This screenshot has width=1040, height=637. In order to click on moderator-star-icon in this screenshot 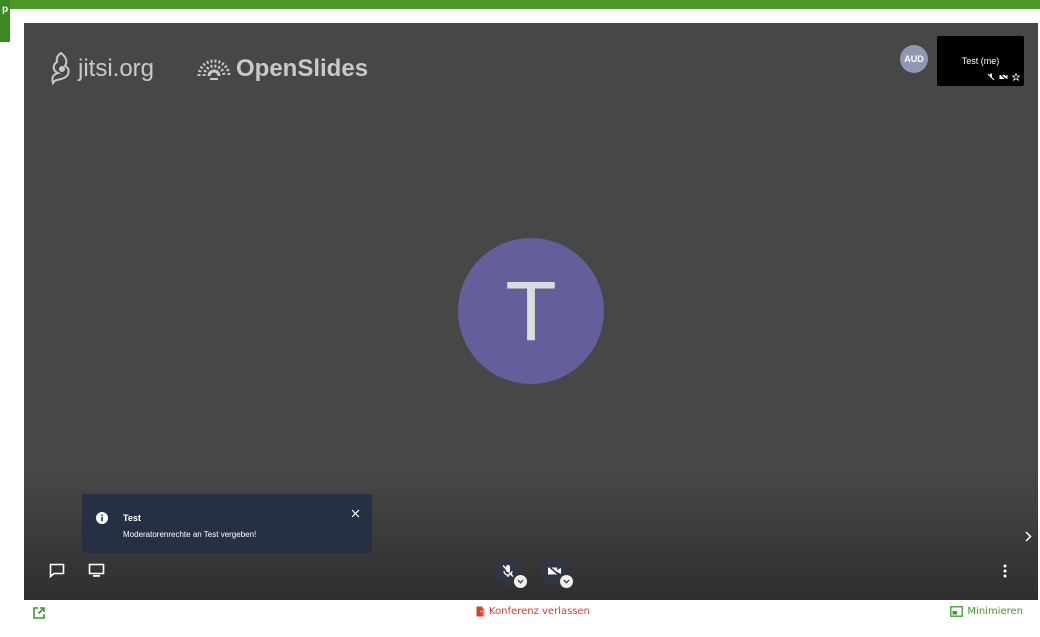, I will do `click(1016, 77)`.